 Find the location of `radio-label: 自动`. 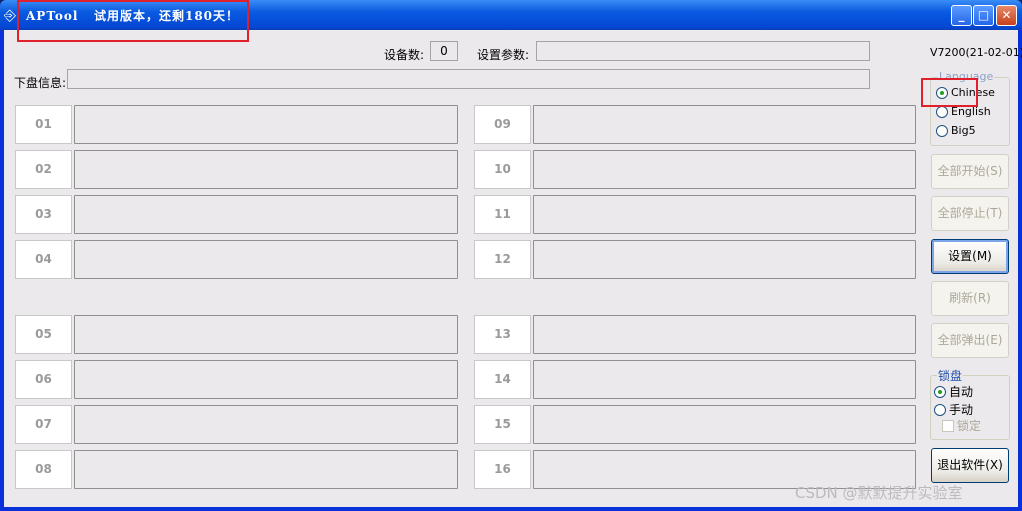

radio-label: 自动 is located at coordinates (961, 392).